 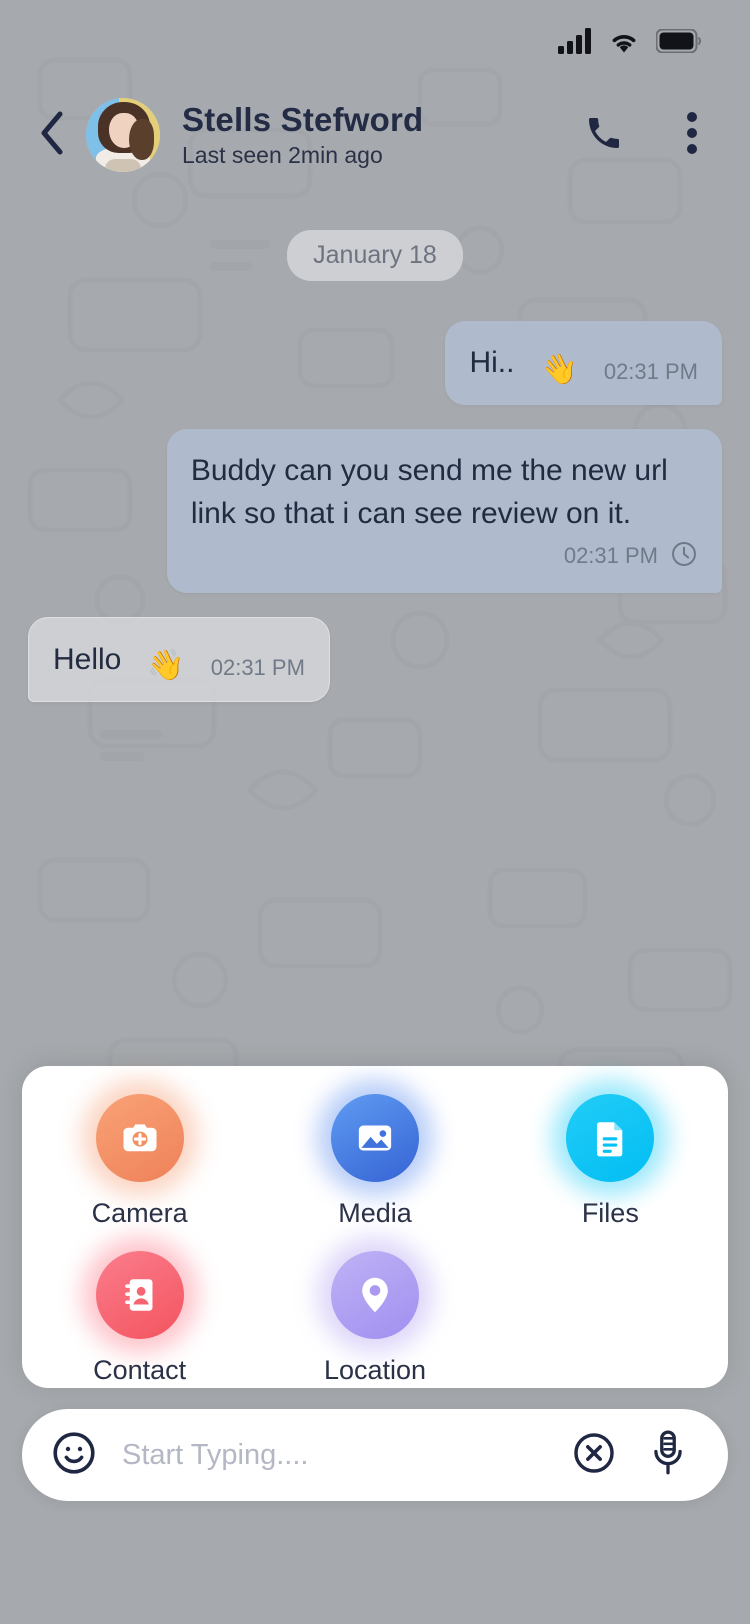 I want to click on attachment-option-contact: Contact, so click(x=139, y=1318).